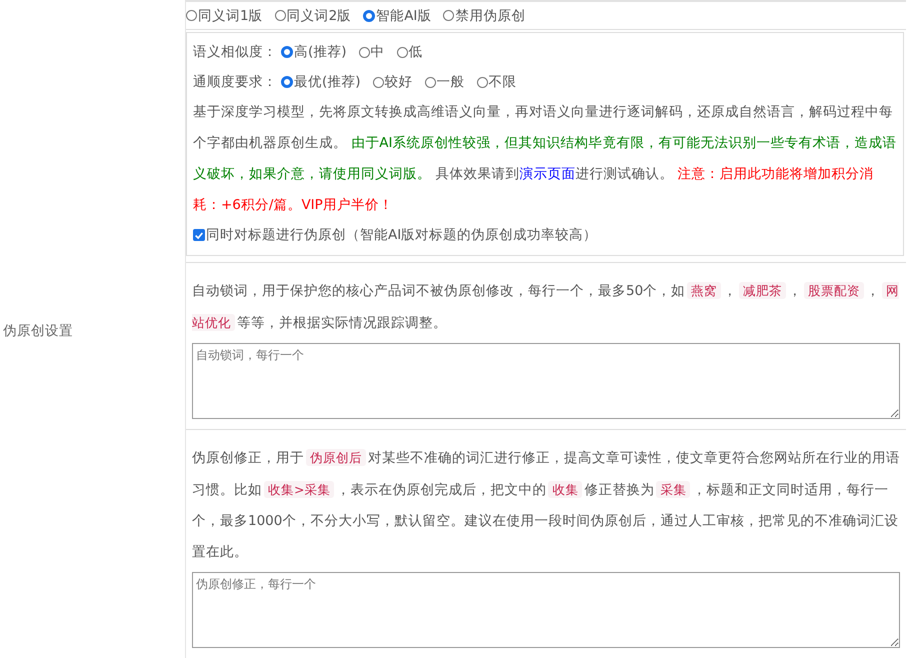 The image size is (911, 658). What do you see at coordinates (199, 235) in the screenshot?
I see `checkbox` at bounding box center [199, 235].